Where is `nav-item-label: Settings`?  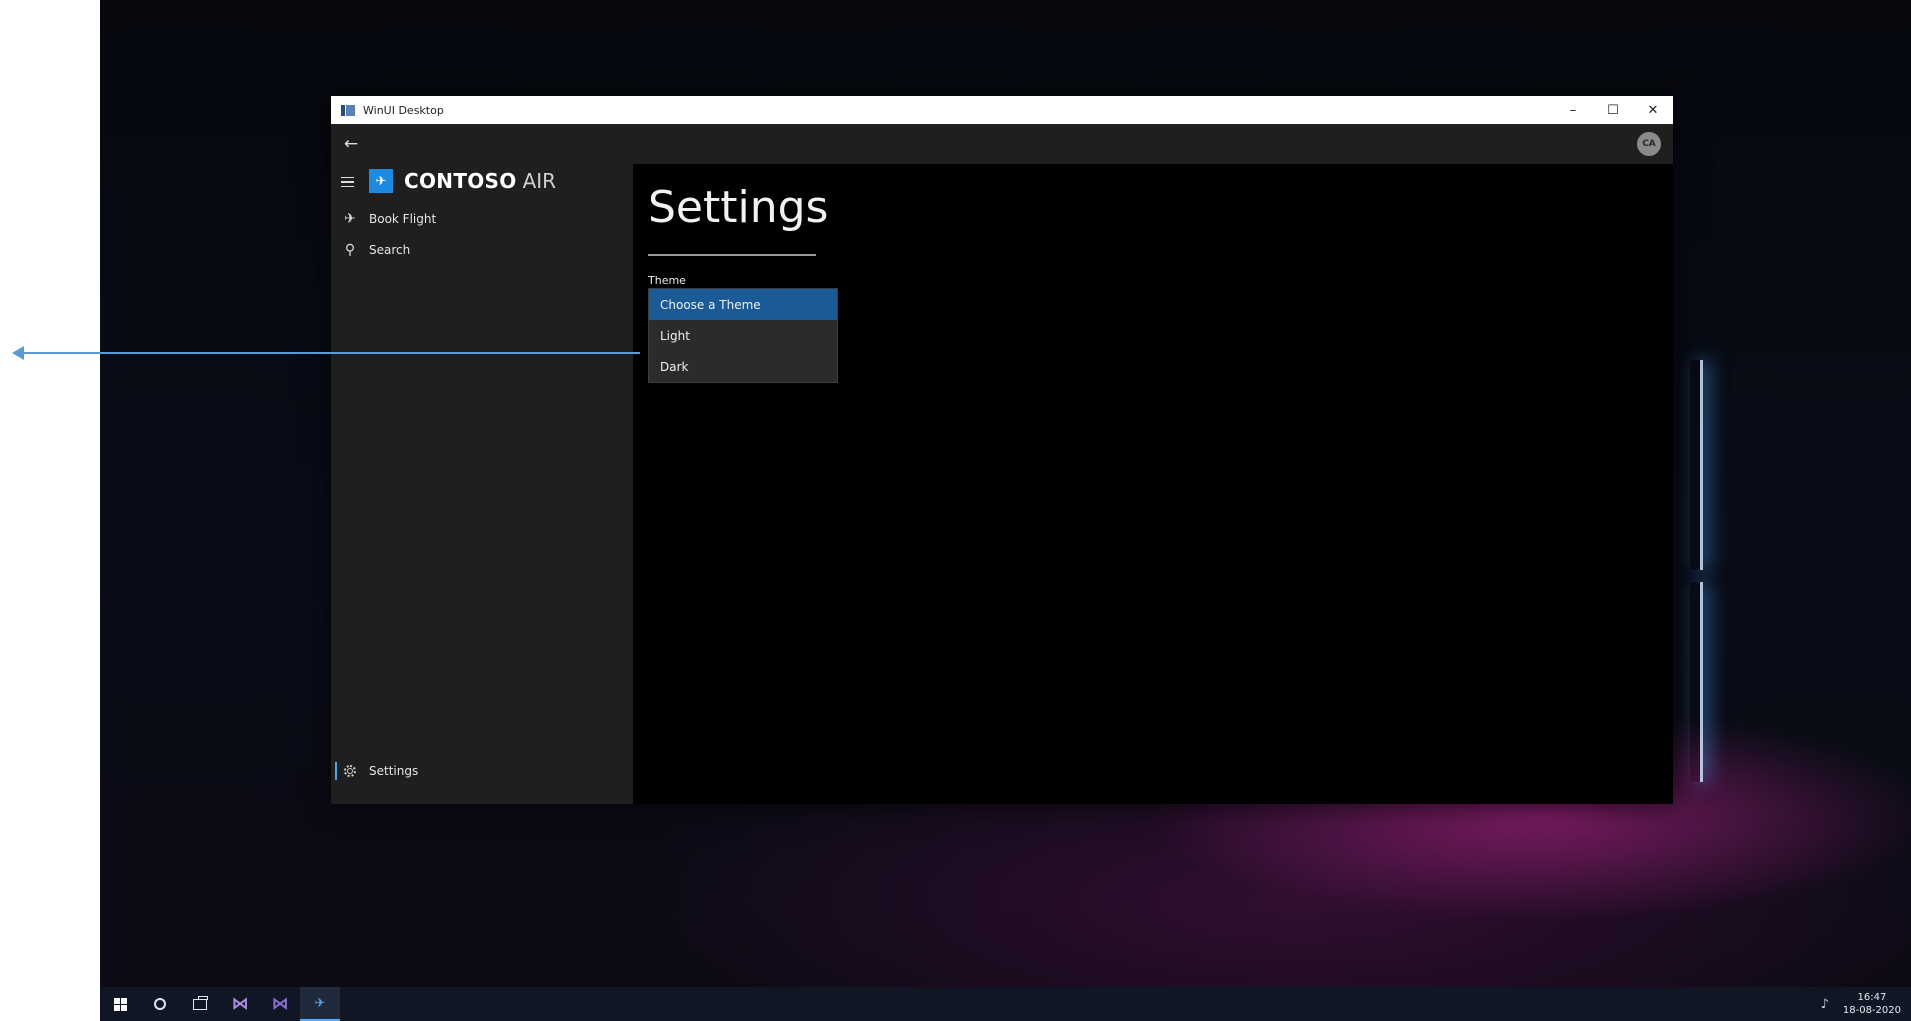
nav-item-label: Settings is located at coordinates (394, 771).